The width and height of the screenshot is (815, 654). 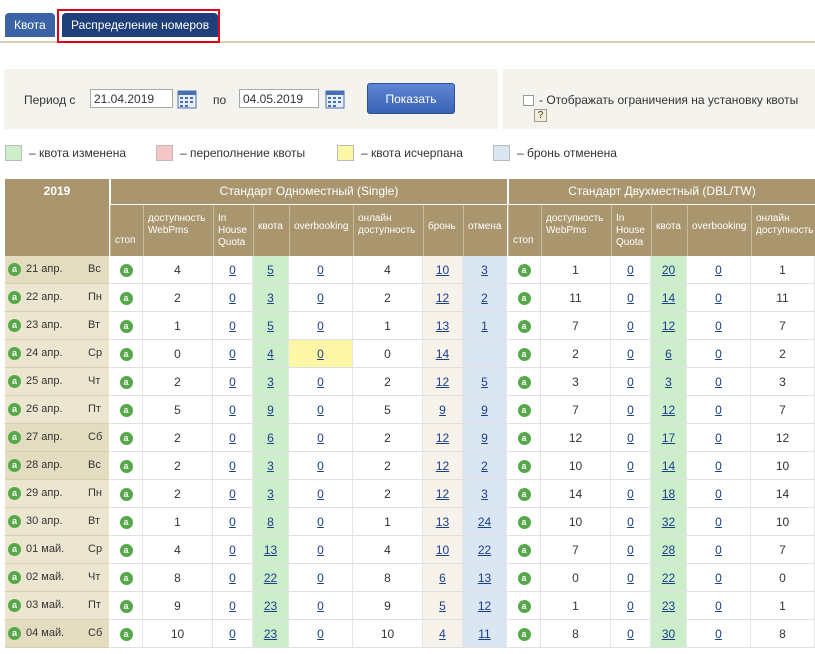 What do you see at coordinates (669, 606) in the screenshot?
I see `table-cell: 23` at bounding box center [669, 606].